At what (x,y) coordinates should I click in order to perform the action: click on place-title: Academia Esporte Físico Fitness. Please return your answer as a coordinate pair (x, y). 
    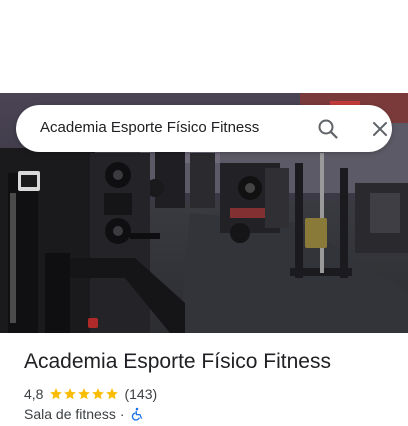
    Looking at the image, I should click on (177, 361).